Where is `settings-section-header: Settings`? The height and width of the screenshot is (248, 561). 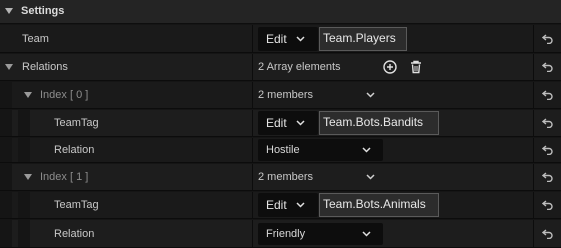 settings-section-header: Settings is located at coordinates (280, 12).